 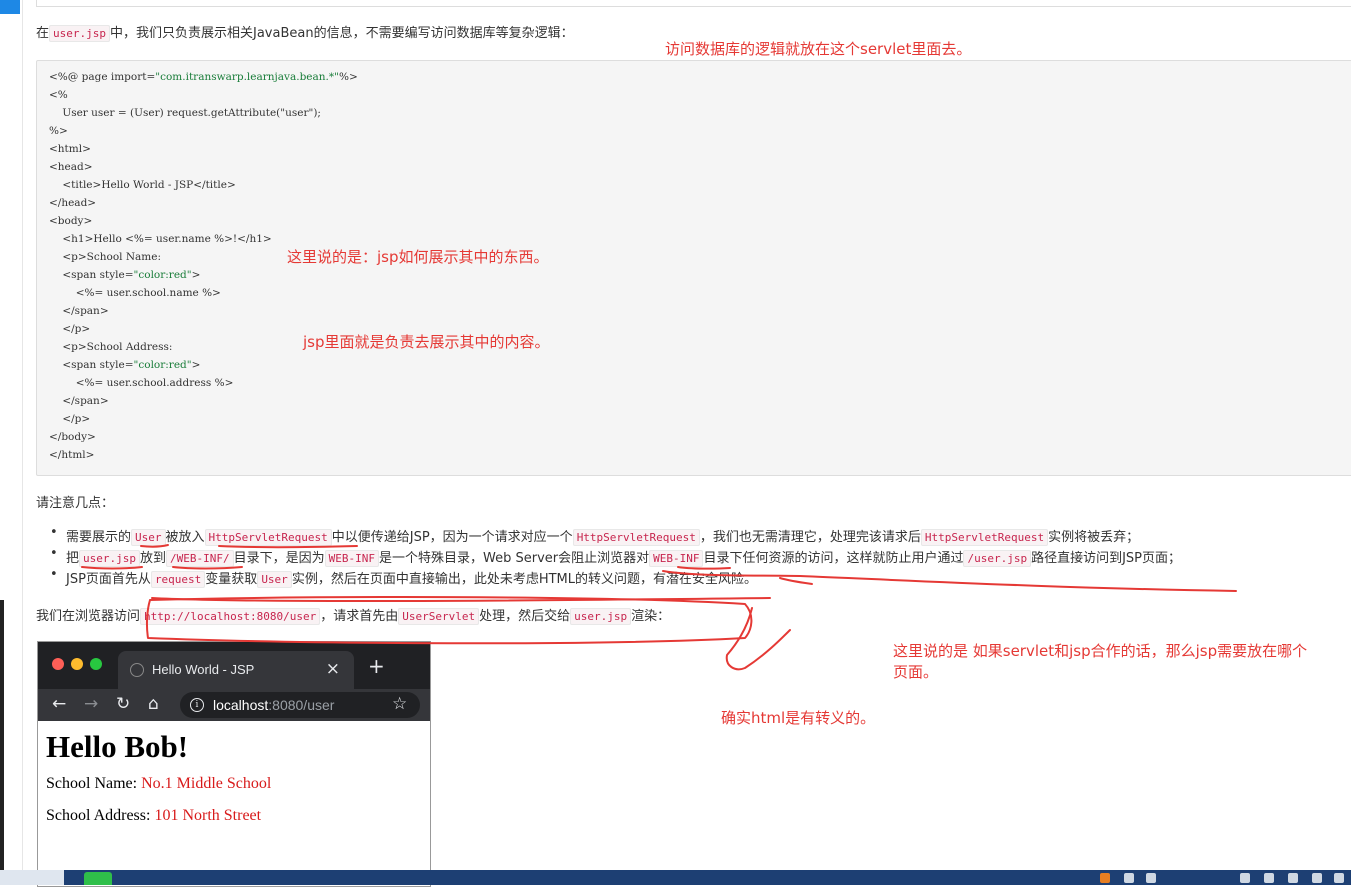 What do you see at coordinates (75, 503) in the screenshot?
I see `notes-heading: 请注意几点：` at bounding box center [75, 503].